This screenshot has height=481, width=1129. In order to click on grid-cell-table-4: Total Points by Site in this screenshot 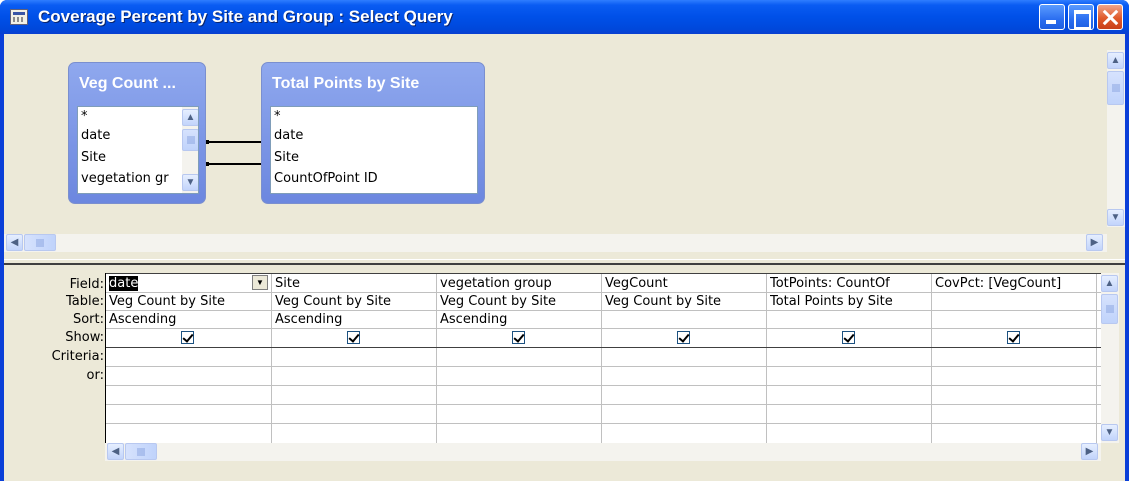, I will do `click(831, 301)`.